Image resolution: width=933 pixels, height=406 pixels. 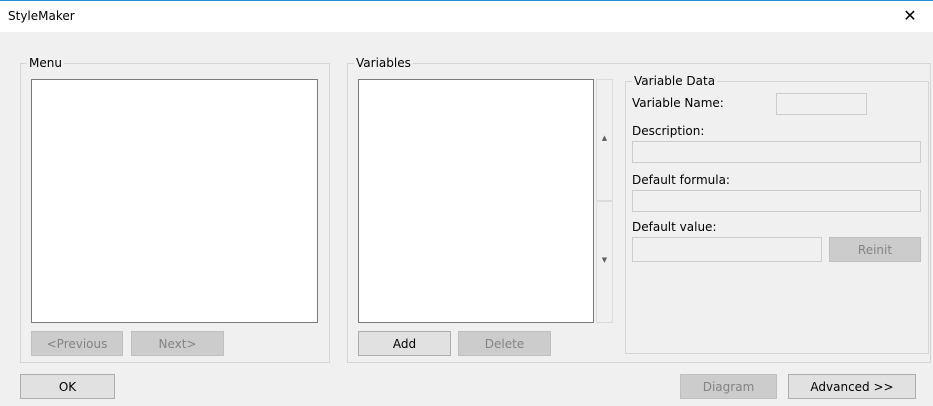 What do you see at coordinates (383, 63) in the screenshot?
I see `variables-legend: Variables` at bounding box center [383, 63].